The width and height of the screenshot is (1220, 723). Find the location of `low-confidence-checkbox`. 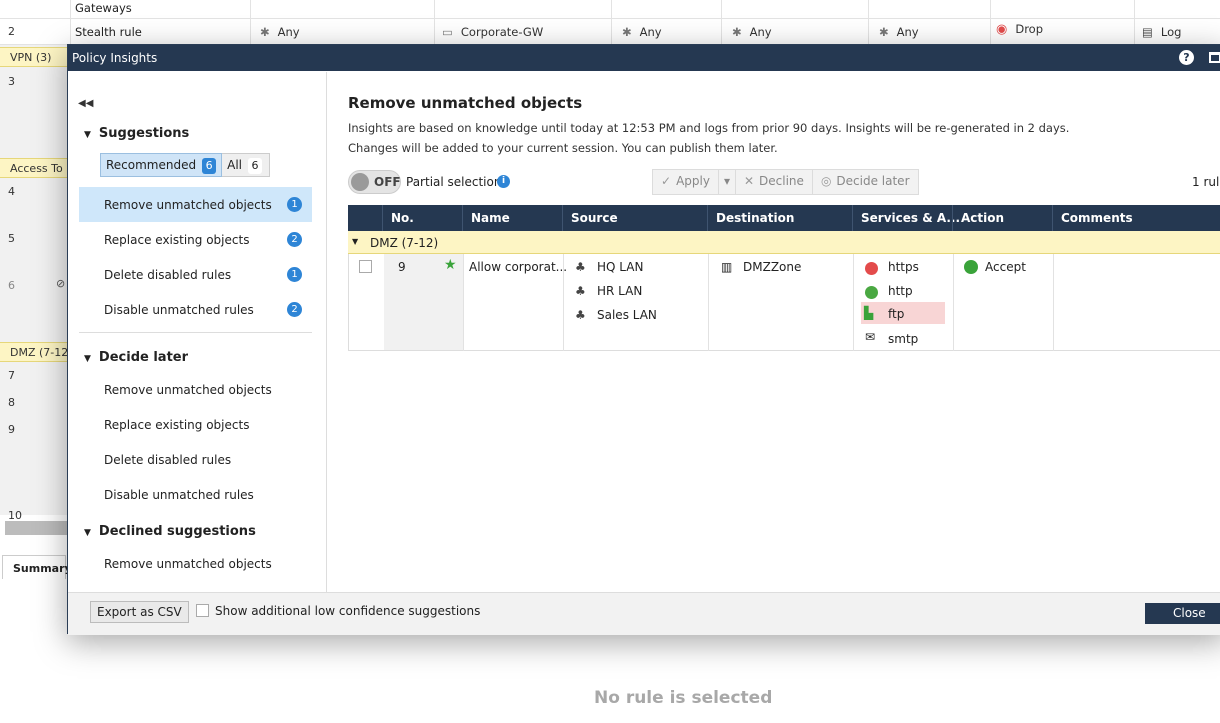

low-confidence-checkbox is located at coordinates (202, 610).